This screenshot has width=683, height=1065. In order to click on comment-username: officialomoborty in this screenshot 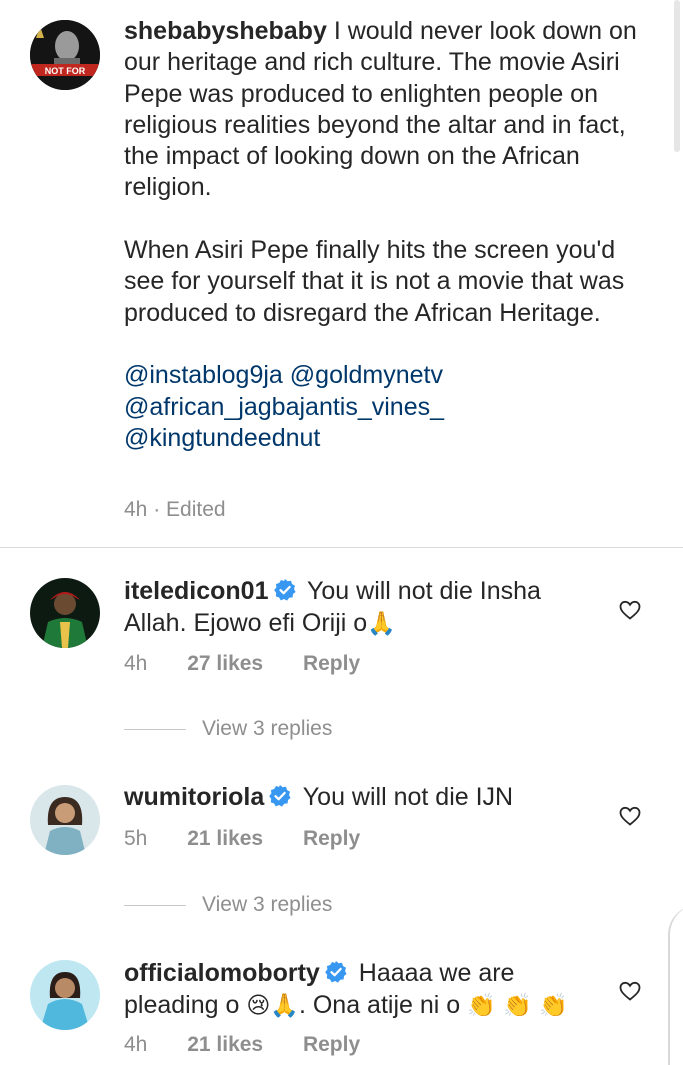, I will do `click(222, 973)`.